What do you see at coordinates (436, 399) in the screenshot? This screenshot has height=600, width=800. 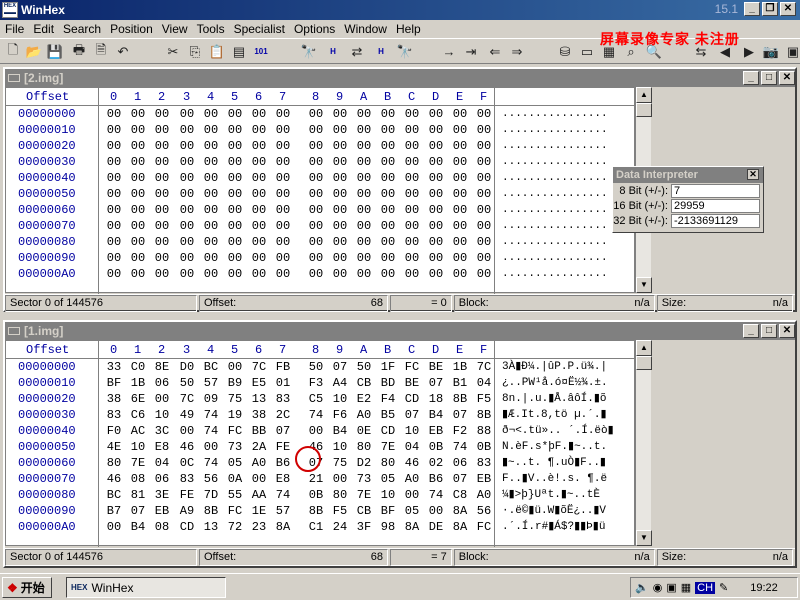 I see `hex-byte: 18` at bounding box center [436, 399].